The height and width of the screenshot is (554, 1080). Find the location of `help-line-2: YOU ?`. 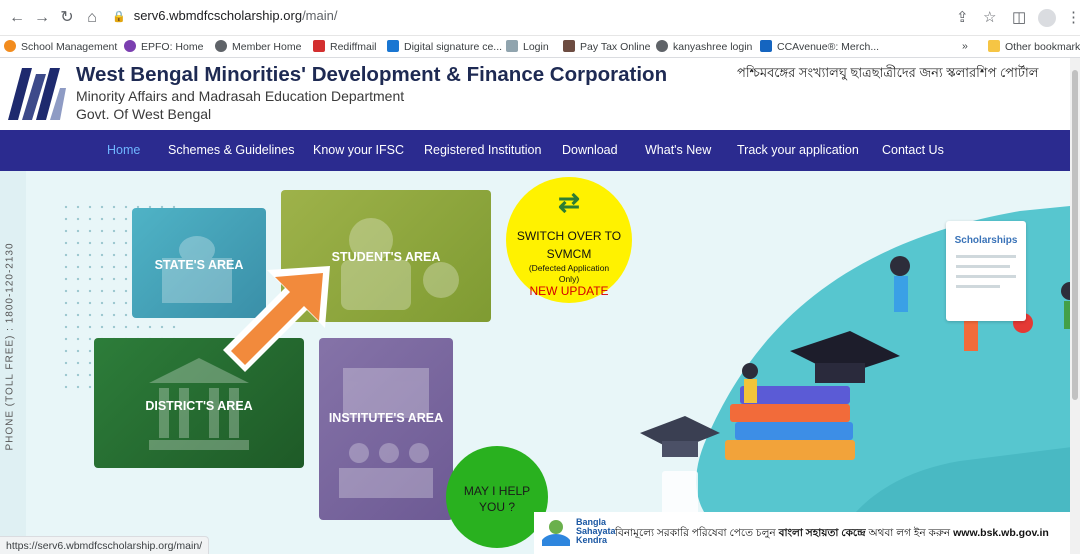

help-line-2: YOU ? is located at coordinates (496, 507).